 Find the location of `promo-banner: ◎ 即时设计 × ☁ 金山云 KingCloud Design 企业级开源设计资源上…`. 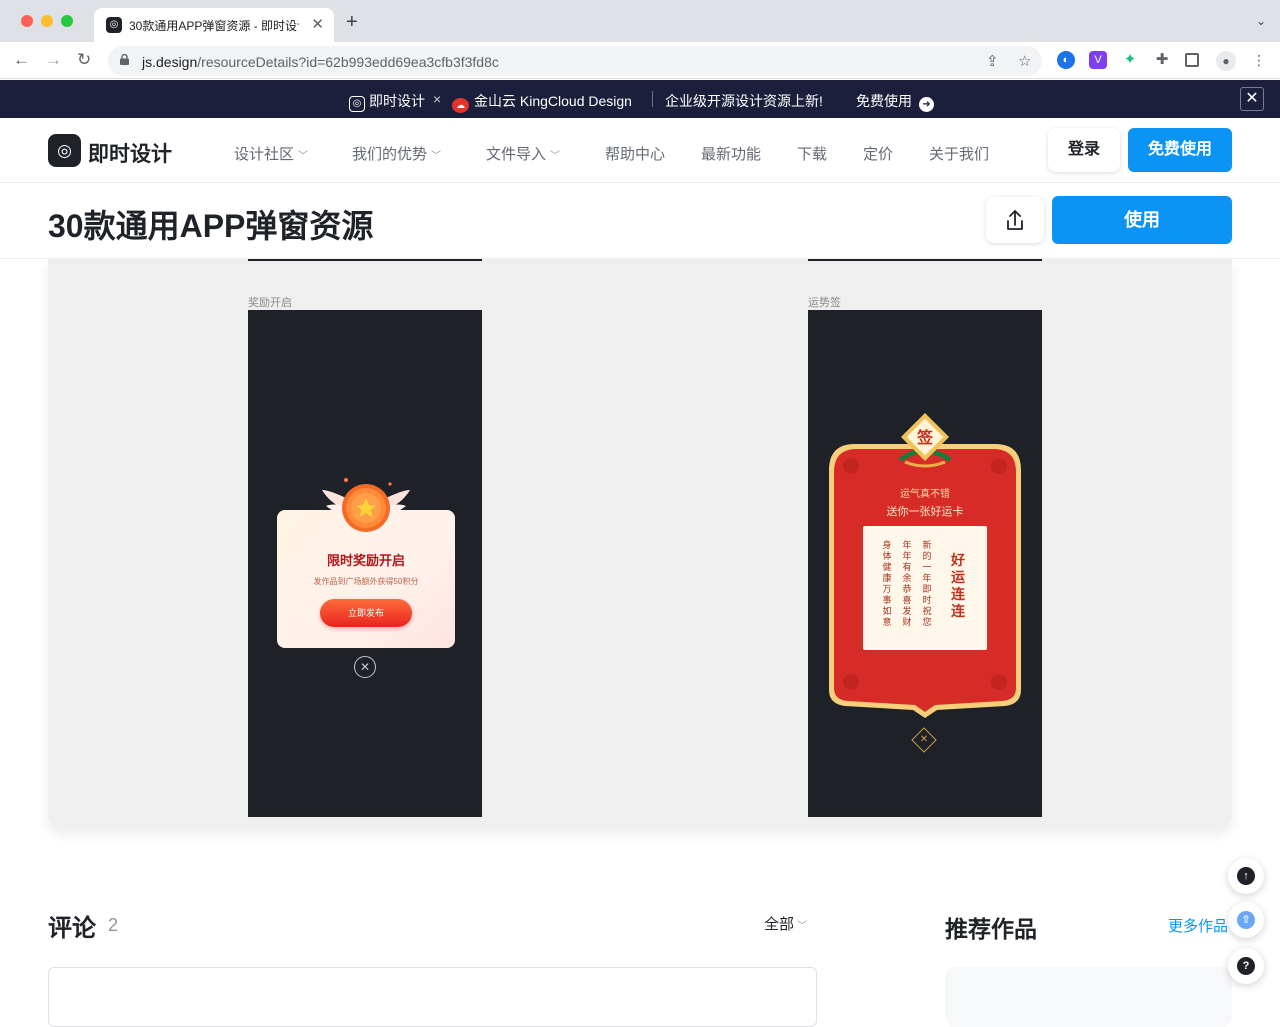

promo-banner: ◎ 即时设计 × ☁ 金山云 KingCloud Design 企业级开源设计资源上… is located at coordinates (640, 99).